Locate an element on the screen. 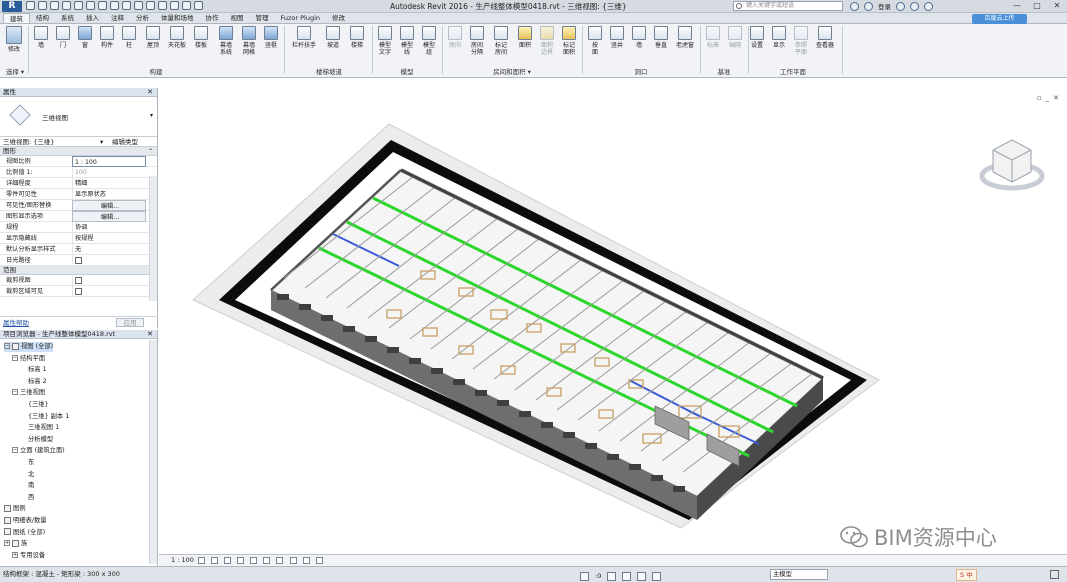  area-boundary-button: 面积 边界 is located at coordinates (547, 41).